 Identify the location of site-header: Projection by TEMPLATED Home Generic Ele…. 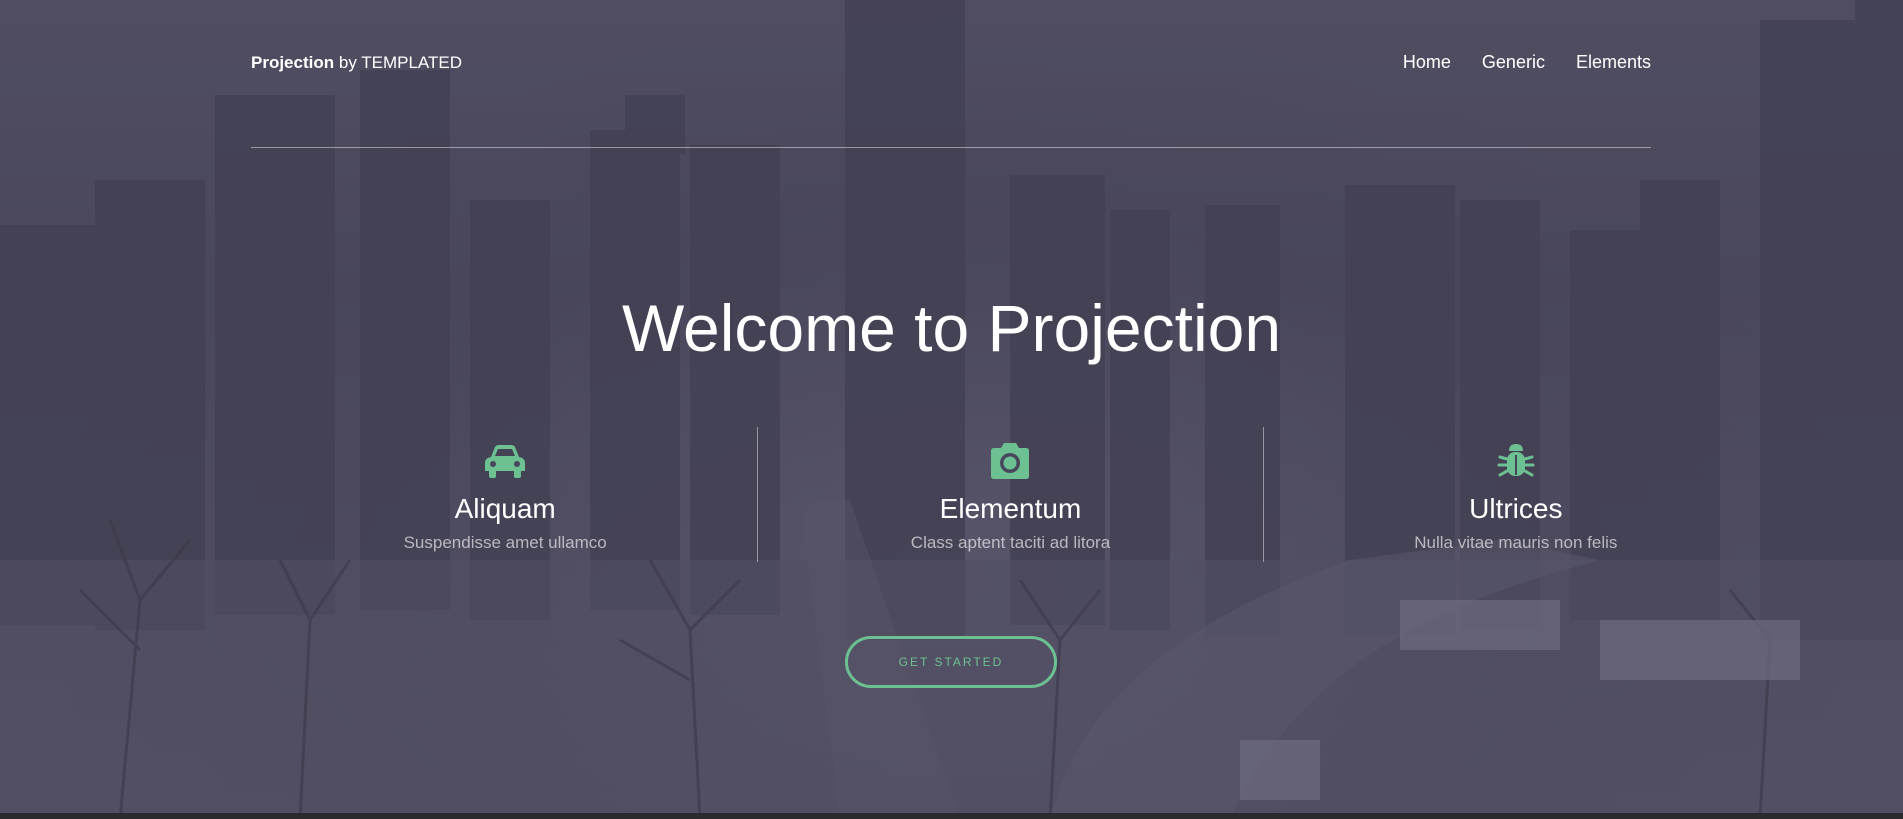
(951, 74).